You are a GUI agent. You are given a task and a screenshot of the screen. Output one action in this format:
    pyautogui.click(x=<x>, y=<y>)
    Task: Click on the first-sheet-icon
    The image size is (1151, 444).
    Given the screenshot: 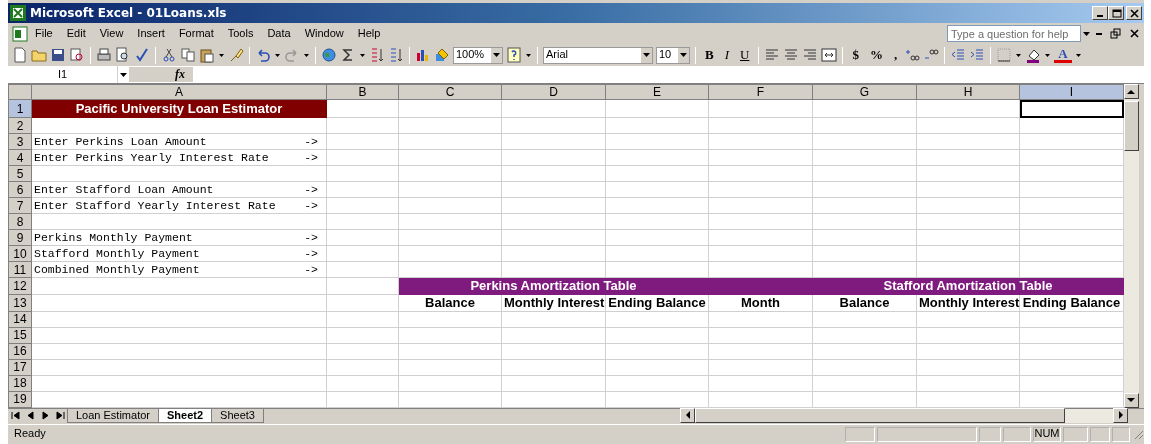 What is the action you would take?
    pyautogui.click(x=15, y=416)
    